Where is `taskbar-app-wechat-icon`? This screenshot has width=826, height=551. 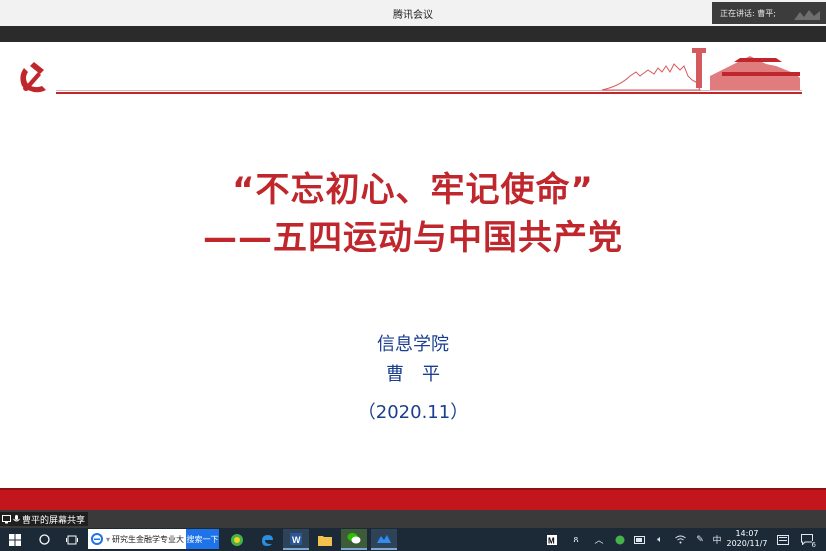 taskbar-app-wechat-icon is located at coordinates (354, 539).